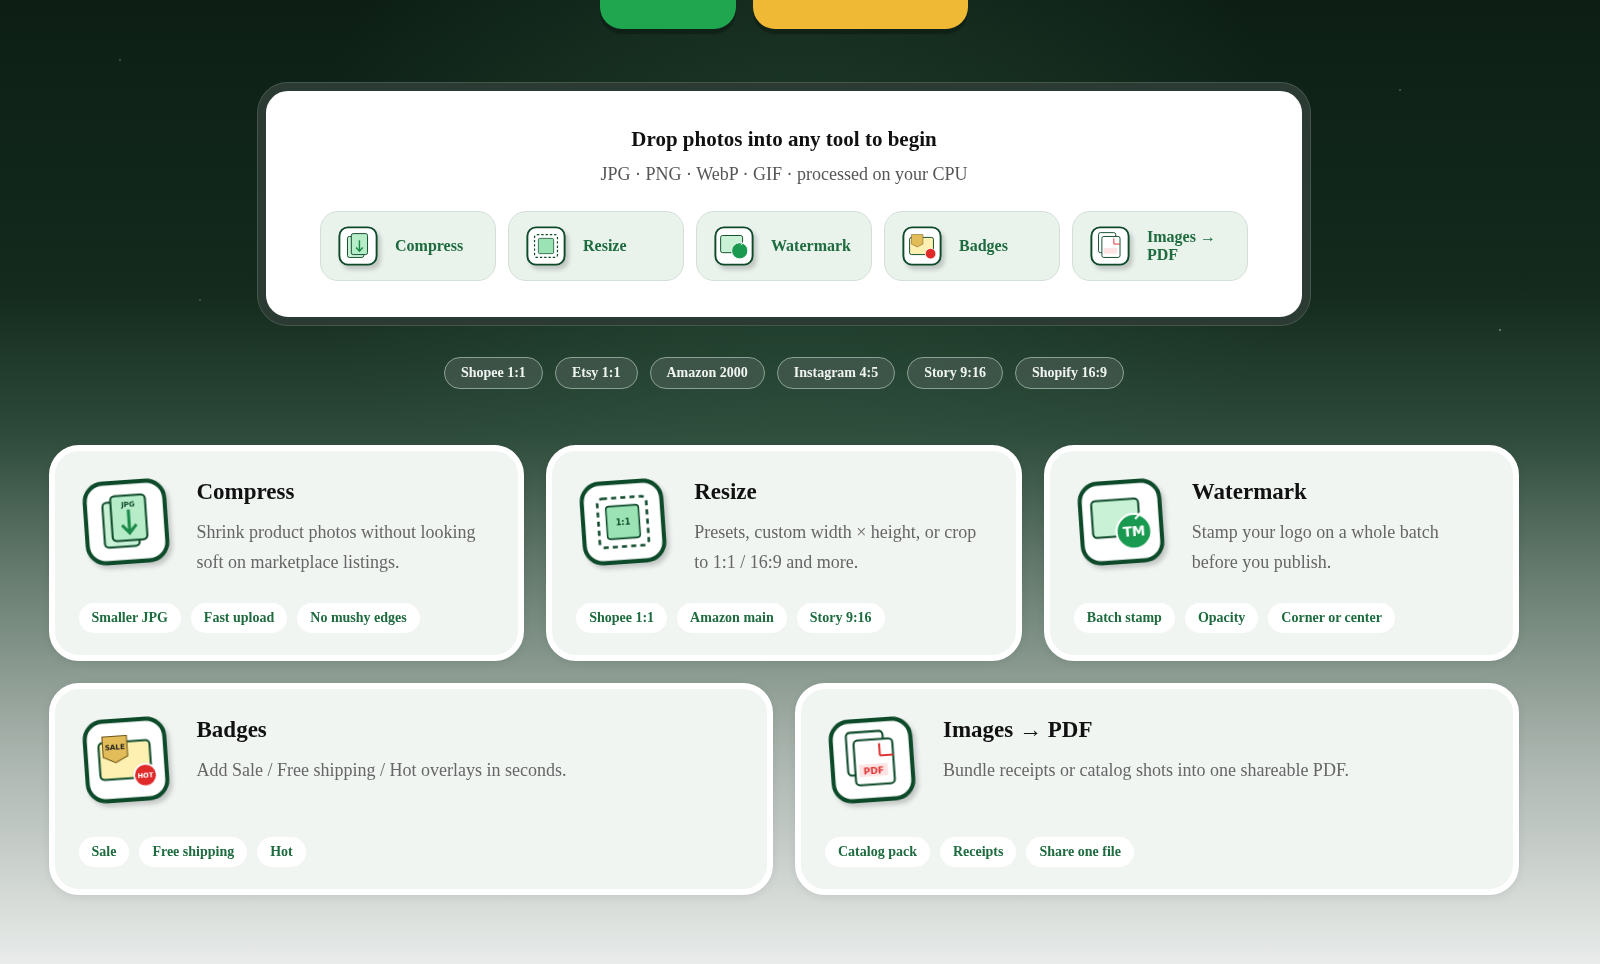 This screenshot has height=964, width=1600. Describe the element at coordinates (972, 246) in the screenshot. I see `tool-button: Badges` at that location.